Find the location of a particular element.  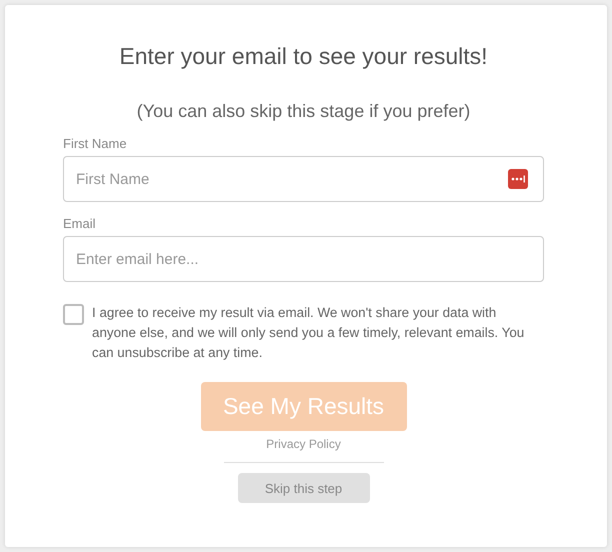

subheading: (You can also skip this stage if you prefer) is located at coordinates (304, 111).